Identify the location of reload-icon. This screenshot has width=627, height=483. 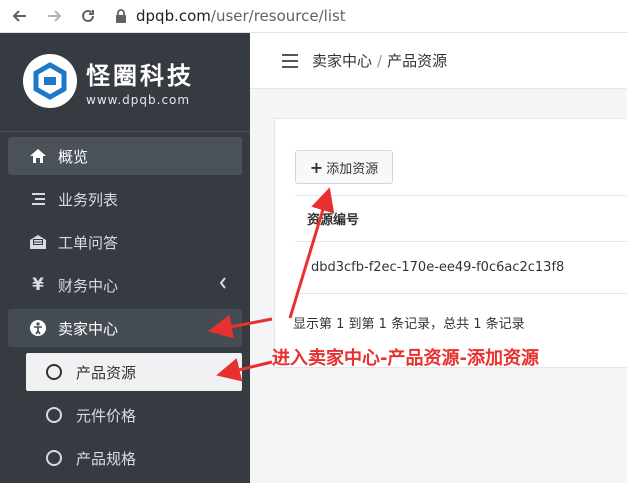
(88, 16).